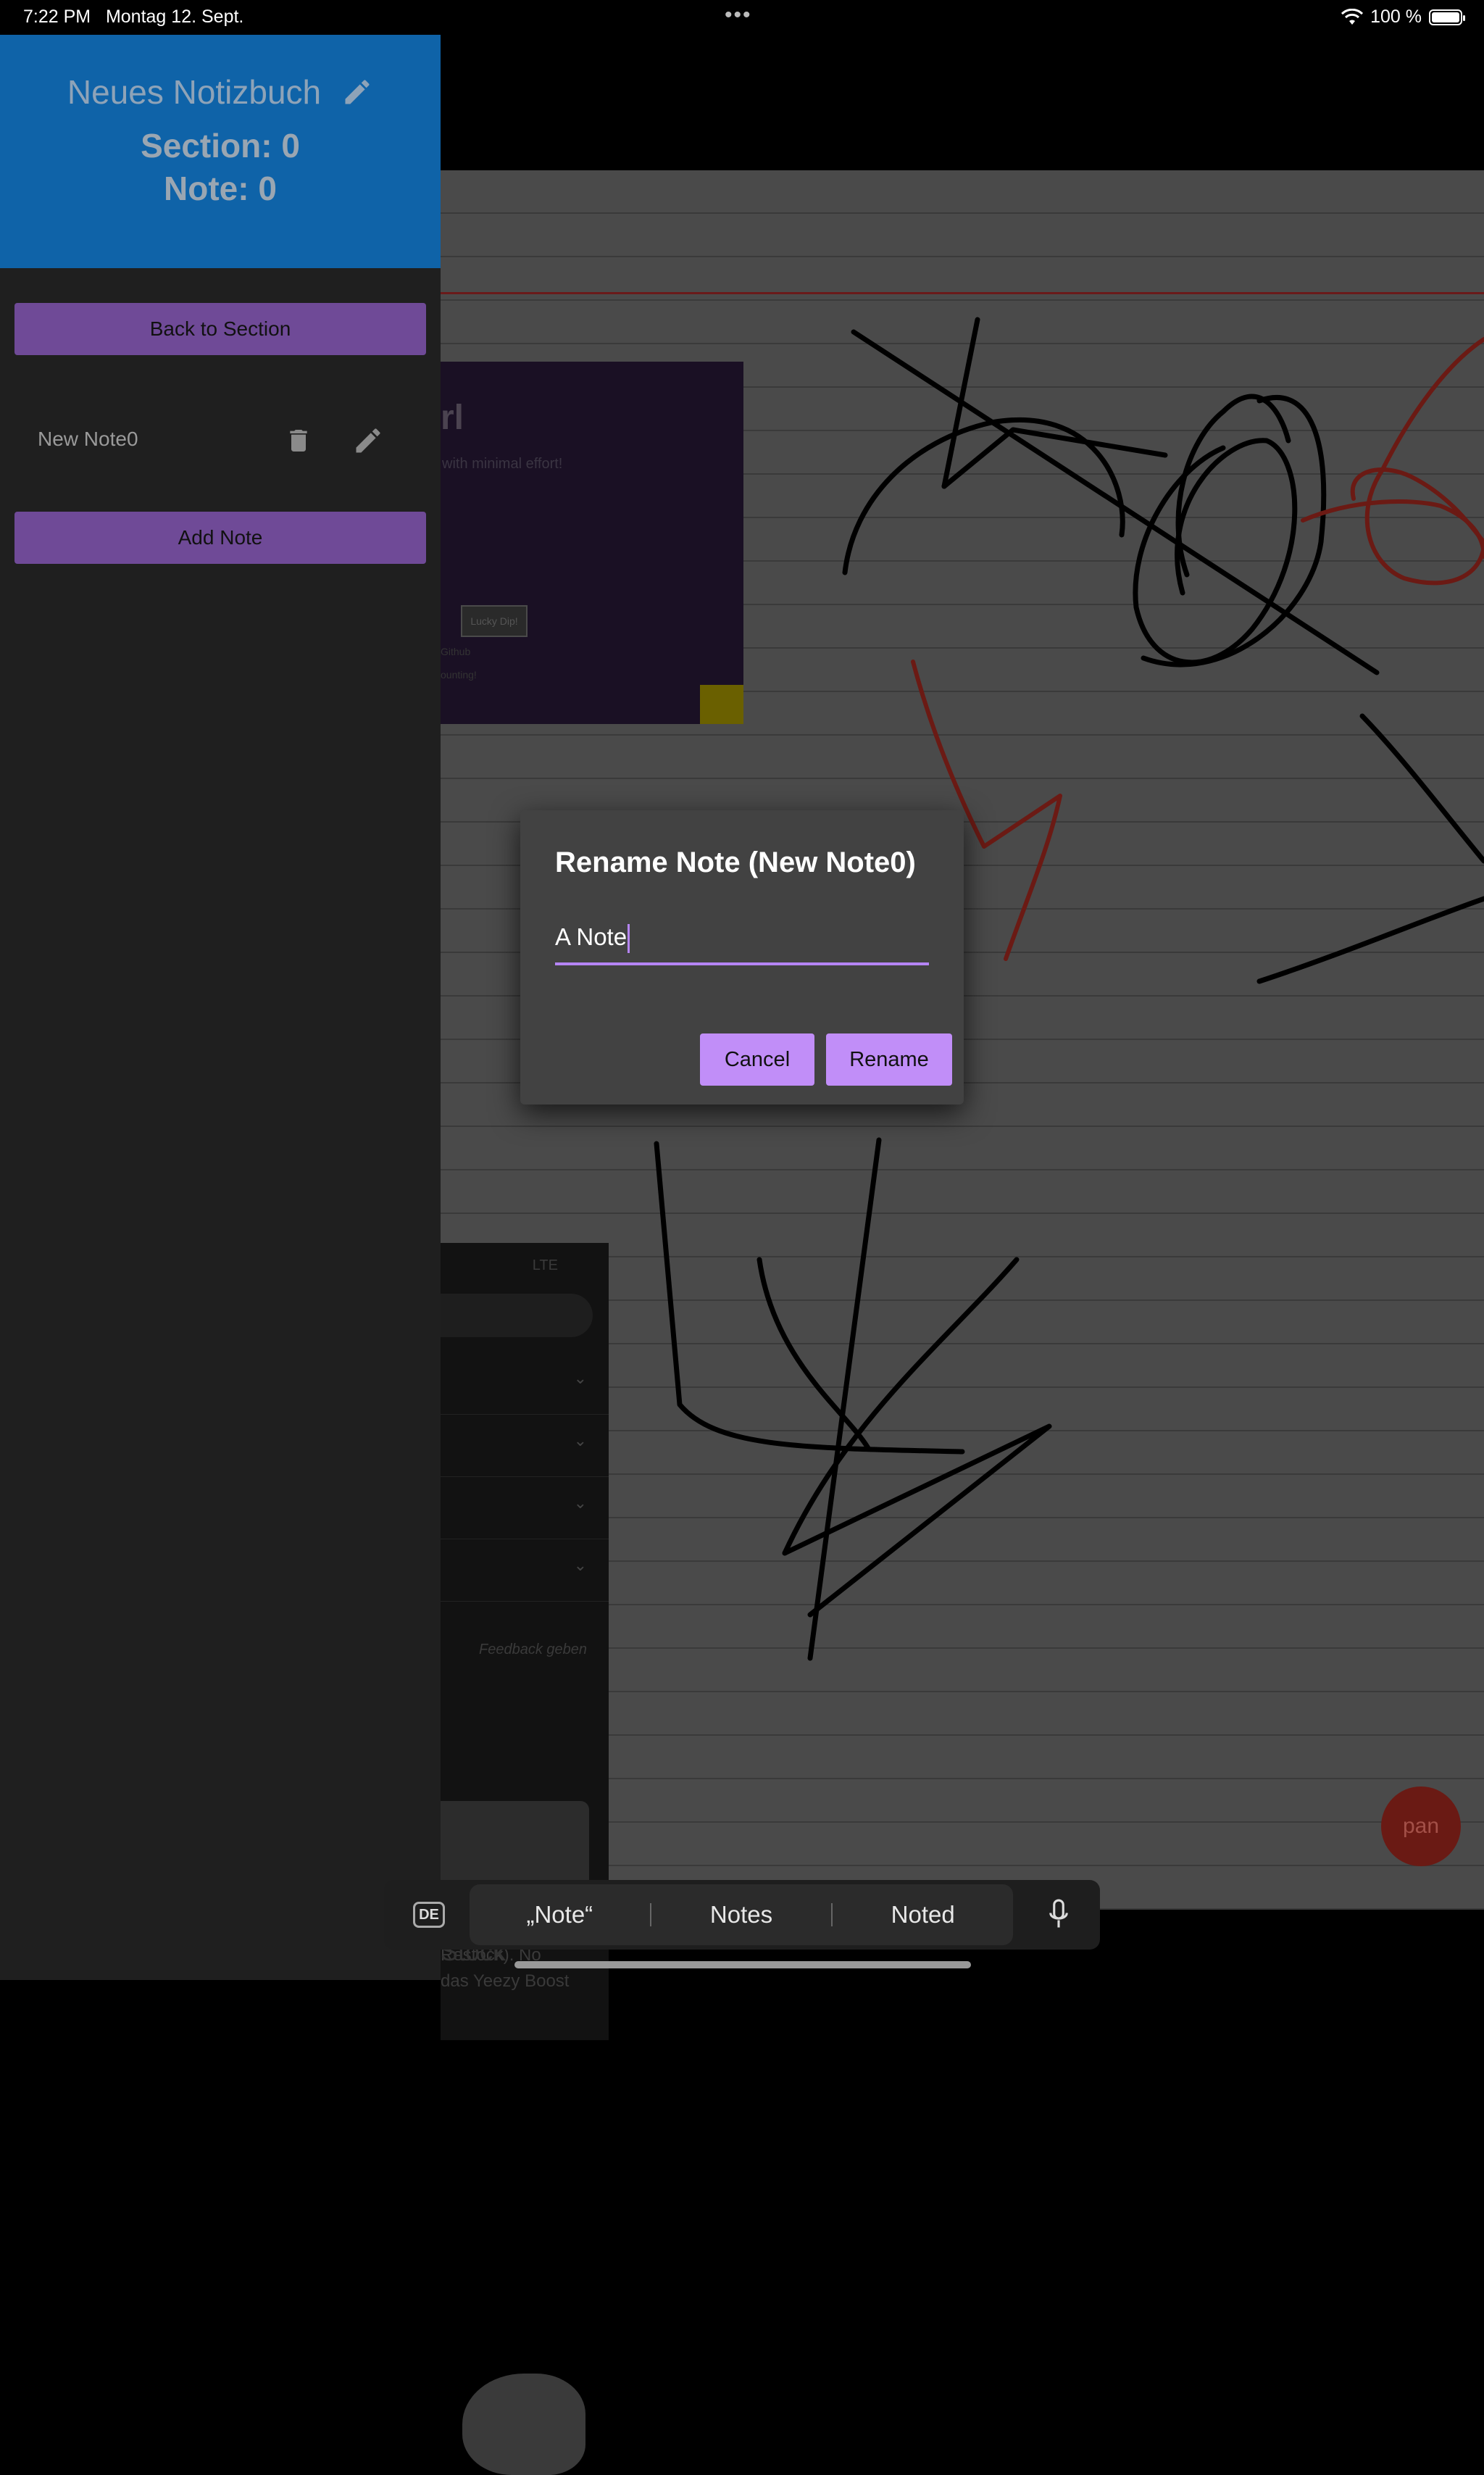  I want to click on rename-input-value: A Note, so click(591, 936).